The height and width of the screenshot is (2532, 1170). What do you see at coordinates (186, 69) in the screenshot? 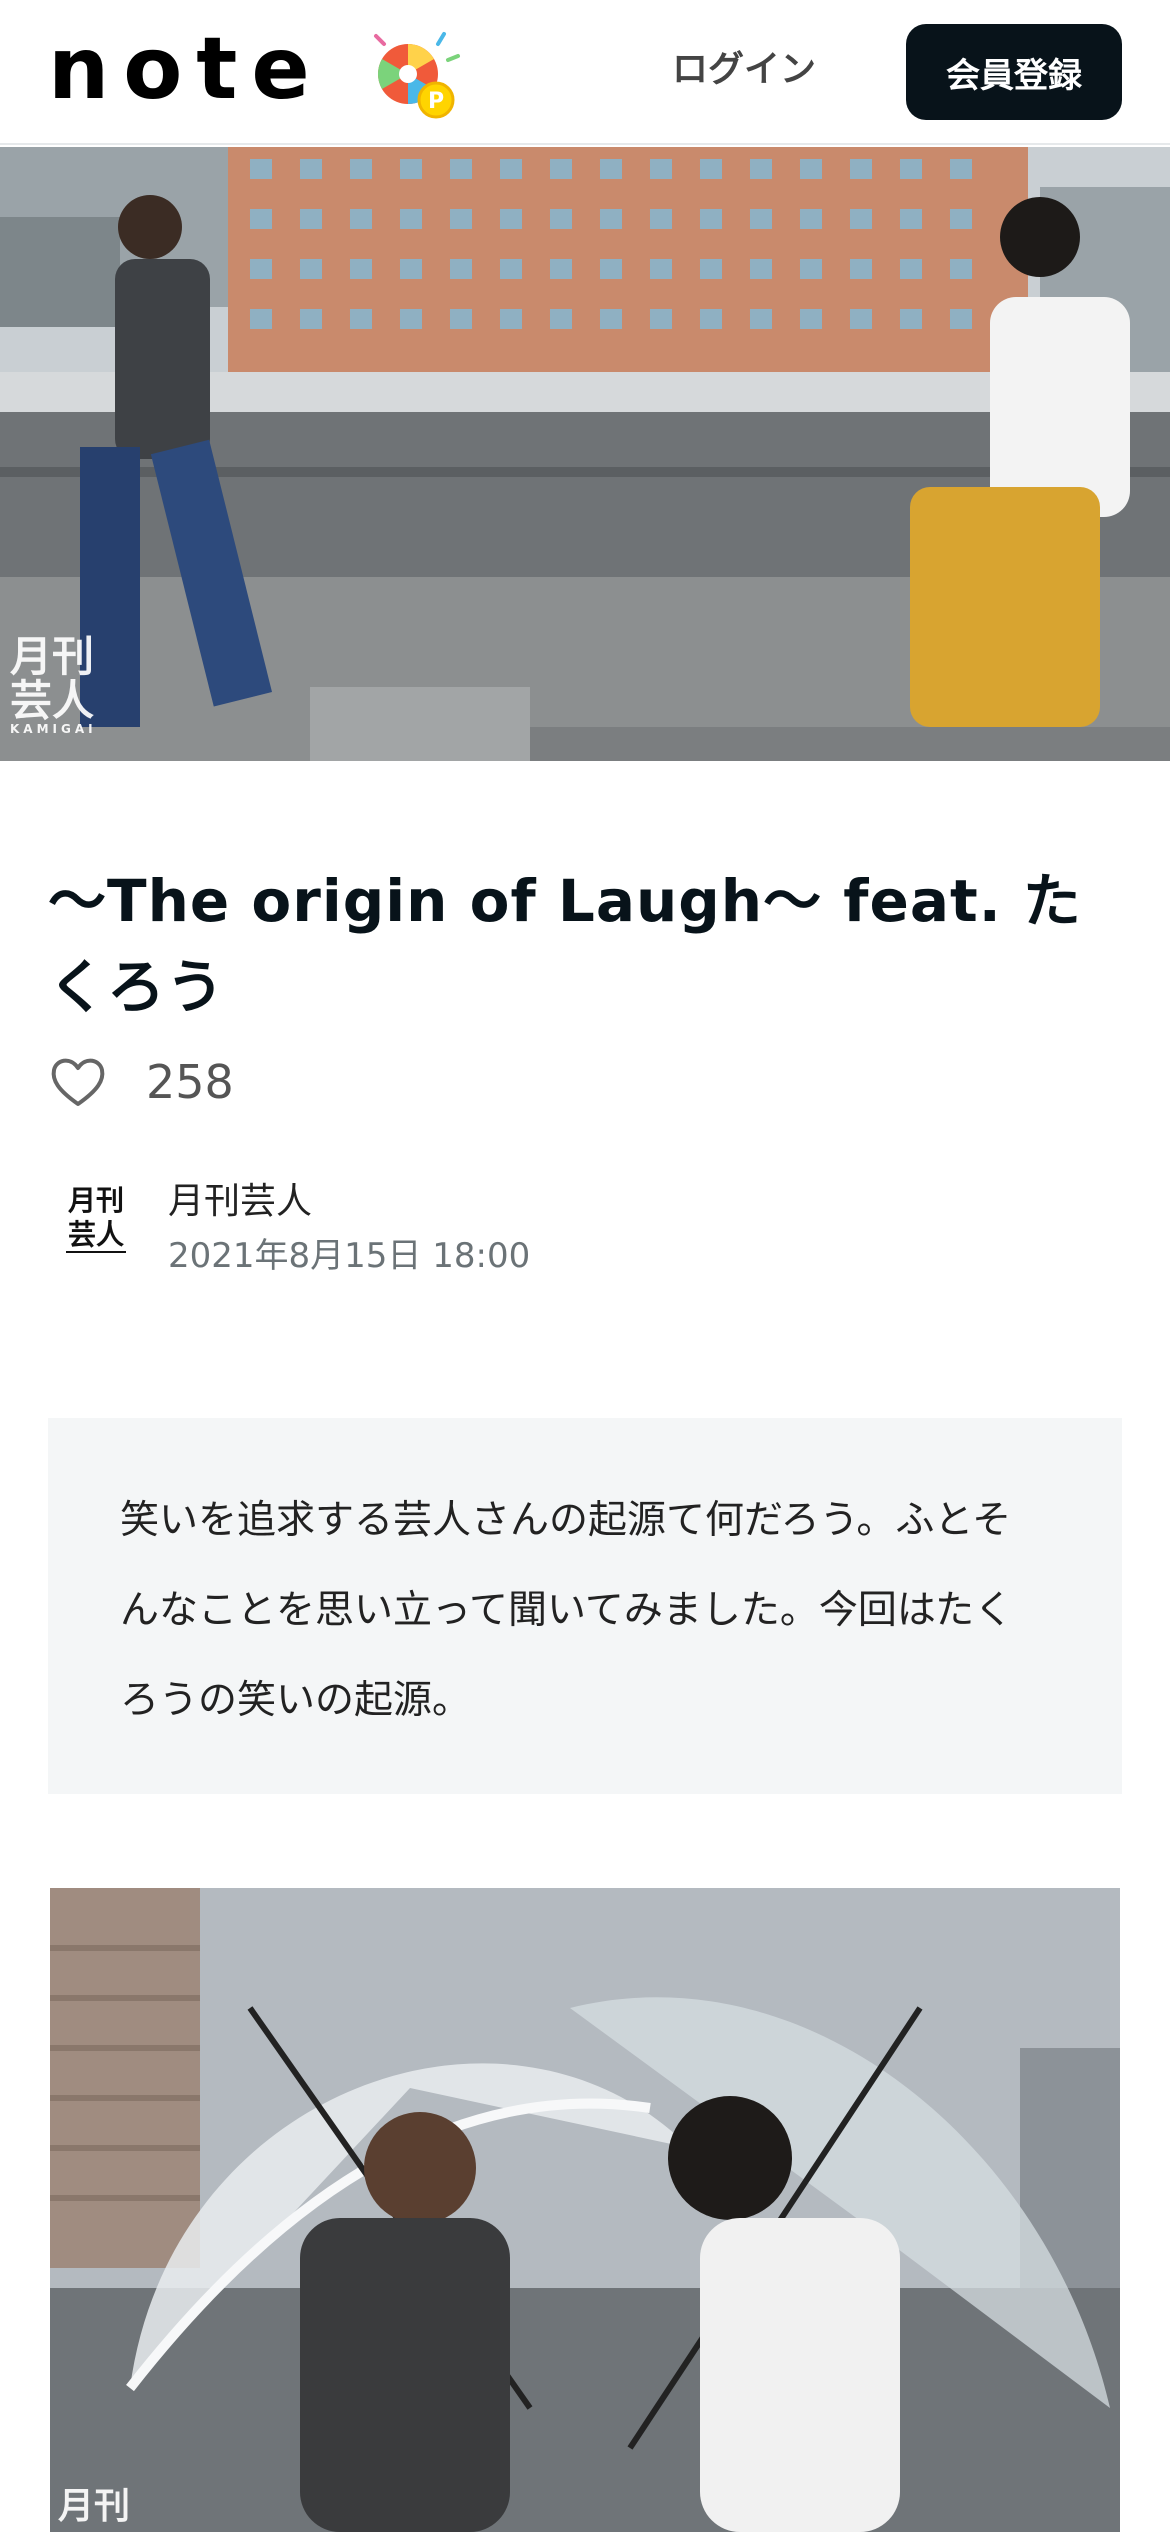
I see `logo-text: note` at bounding box center [186, 69].